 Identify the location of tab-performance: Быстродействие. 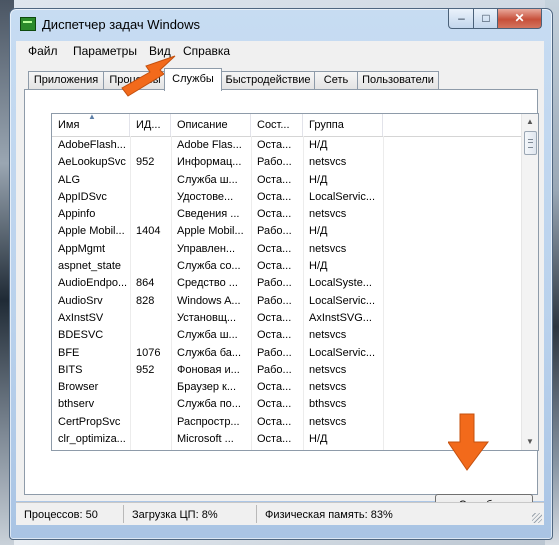
(268, 80).